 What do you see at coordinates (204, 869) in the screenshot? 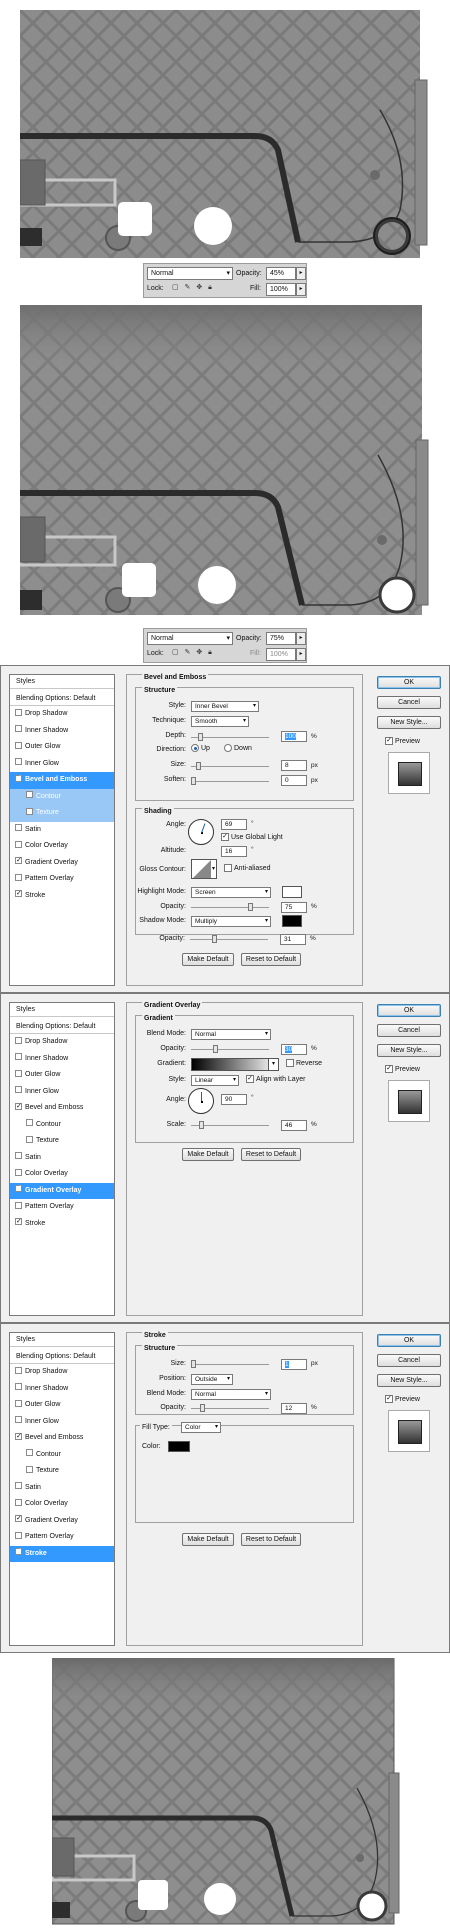
I see `gloss-contour-picker: ▾` at bounding box center [204, 869].